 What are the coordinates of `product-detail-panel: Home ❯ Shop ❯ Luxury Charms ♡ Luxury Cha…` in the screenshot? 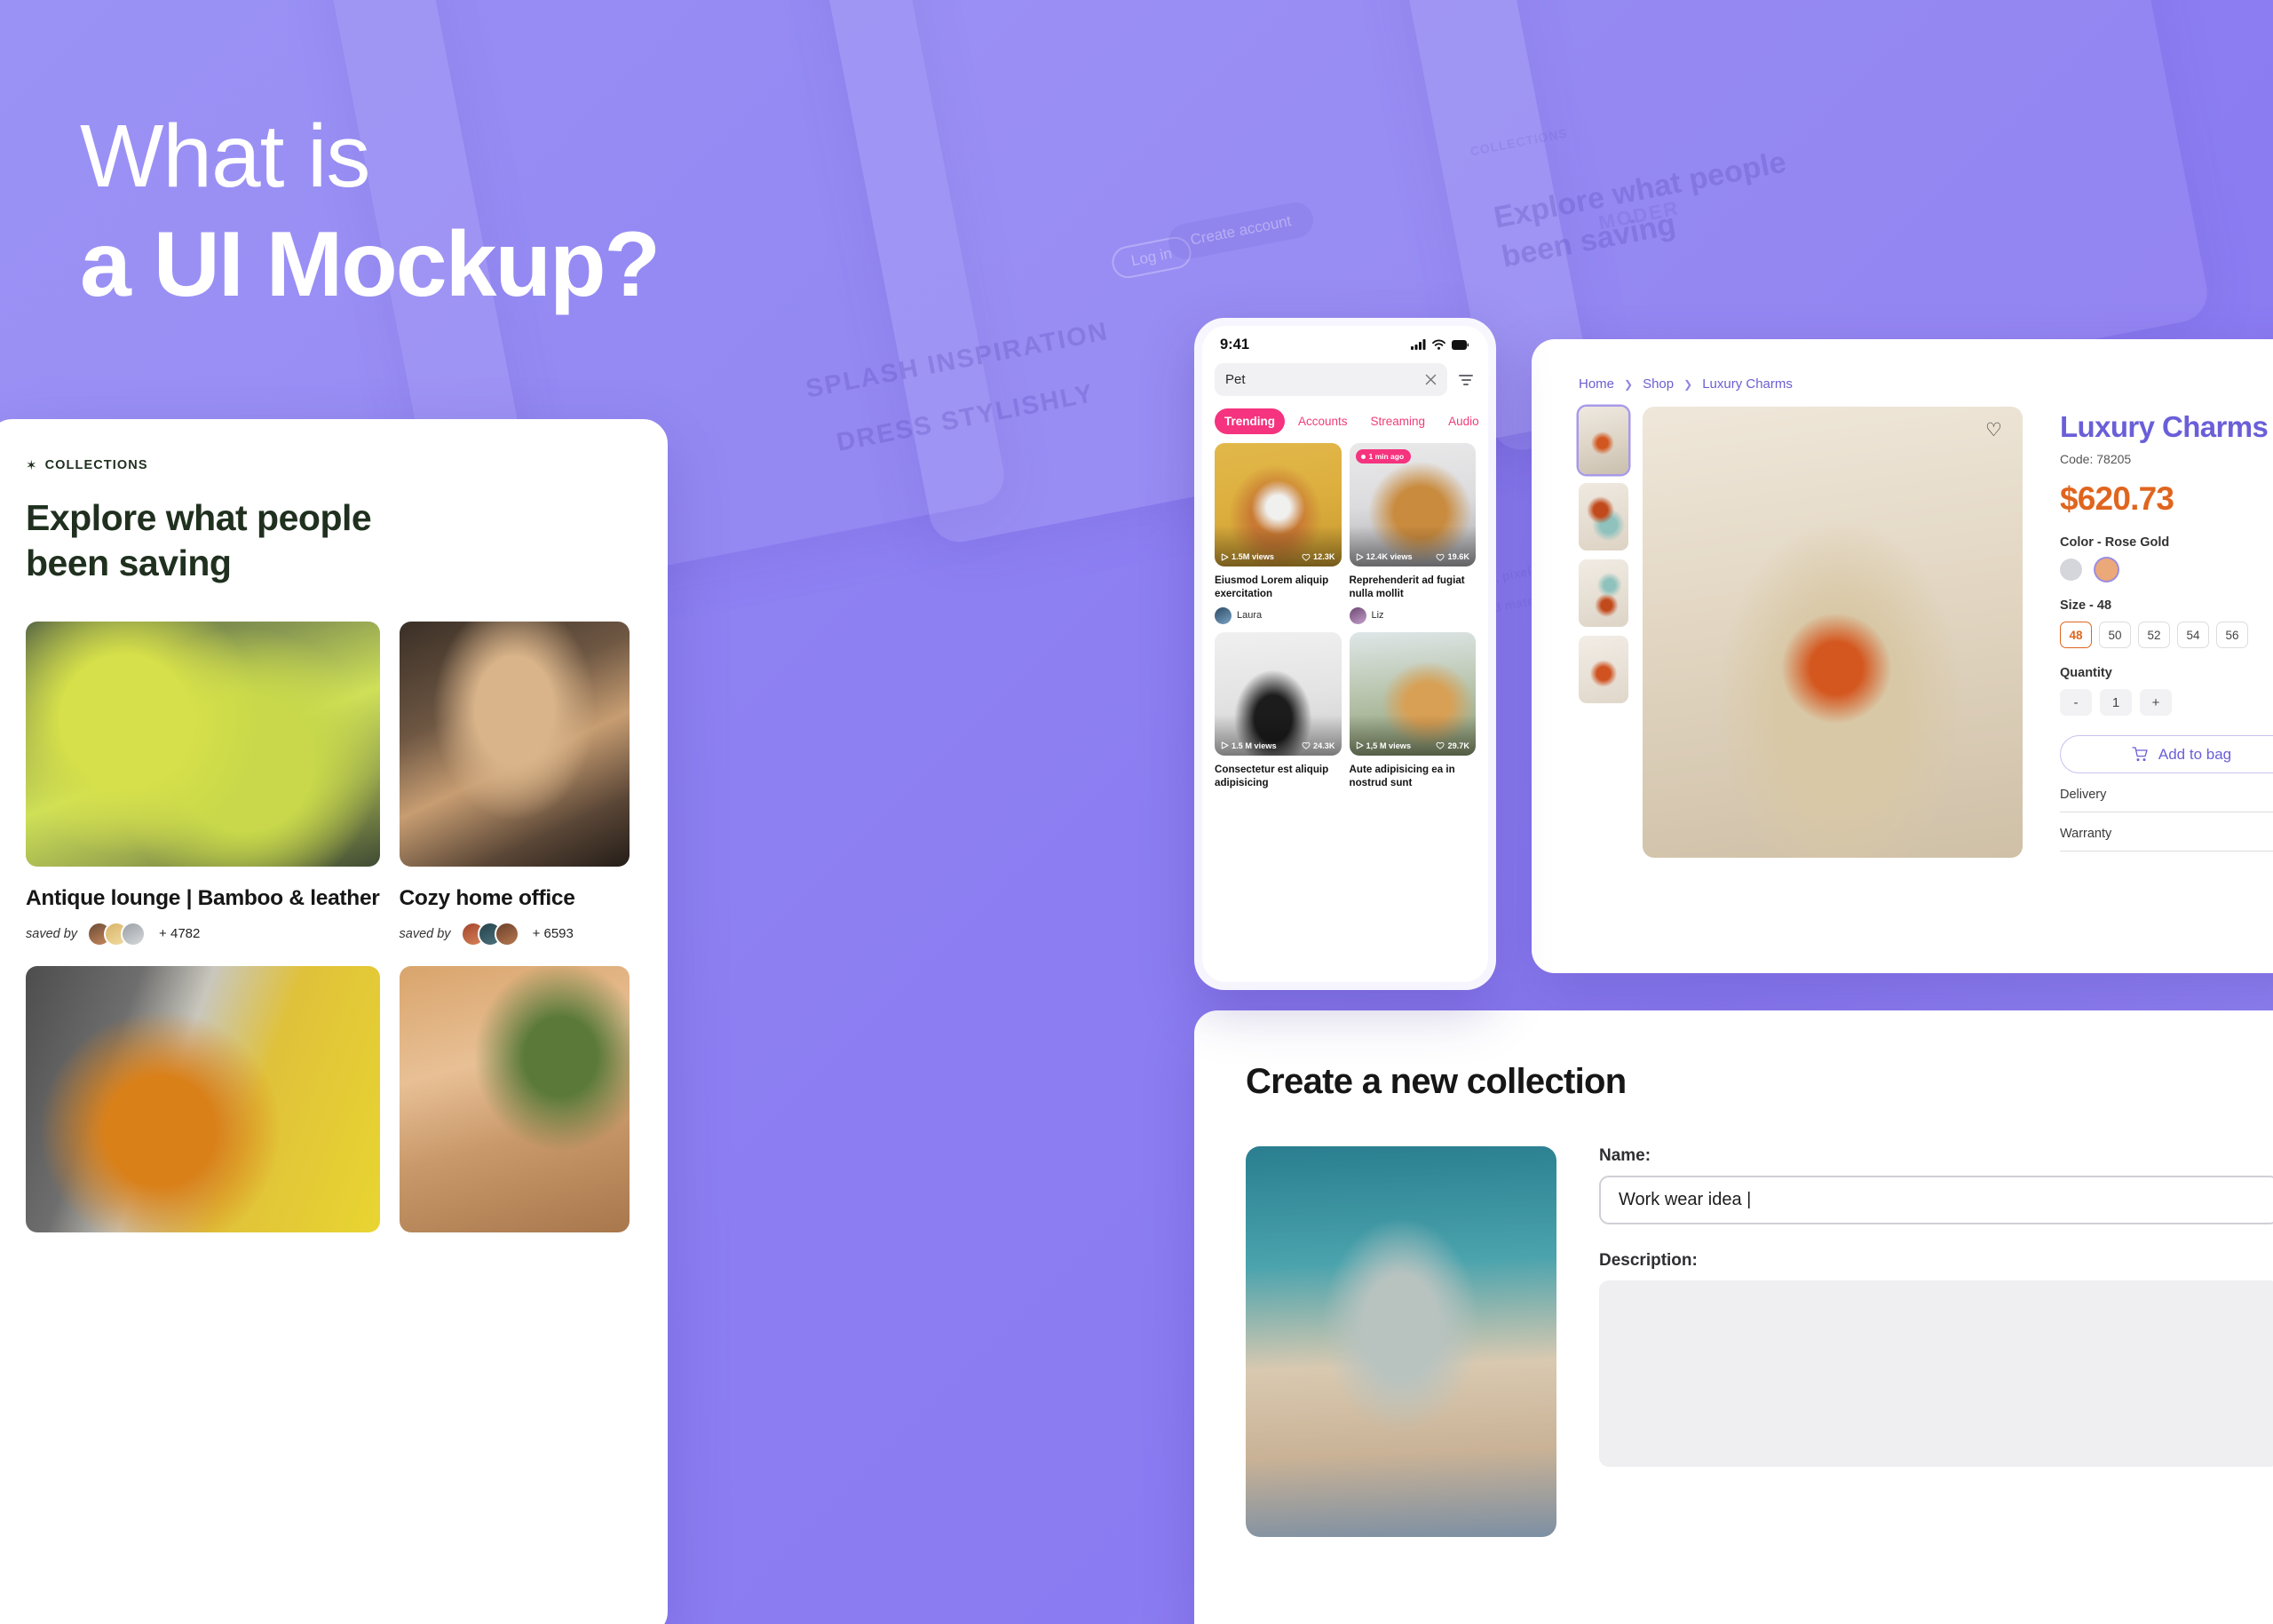 It's located at (1902, 656).